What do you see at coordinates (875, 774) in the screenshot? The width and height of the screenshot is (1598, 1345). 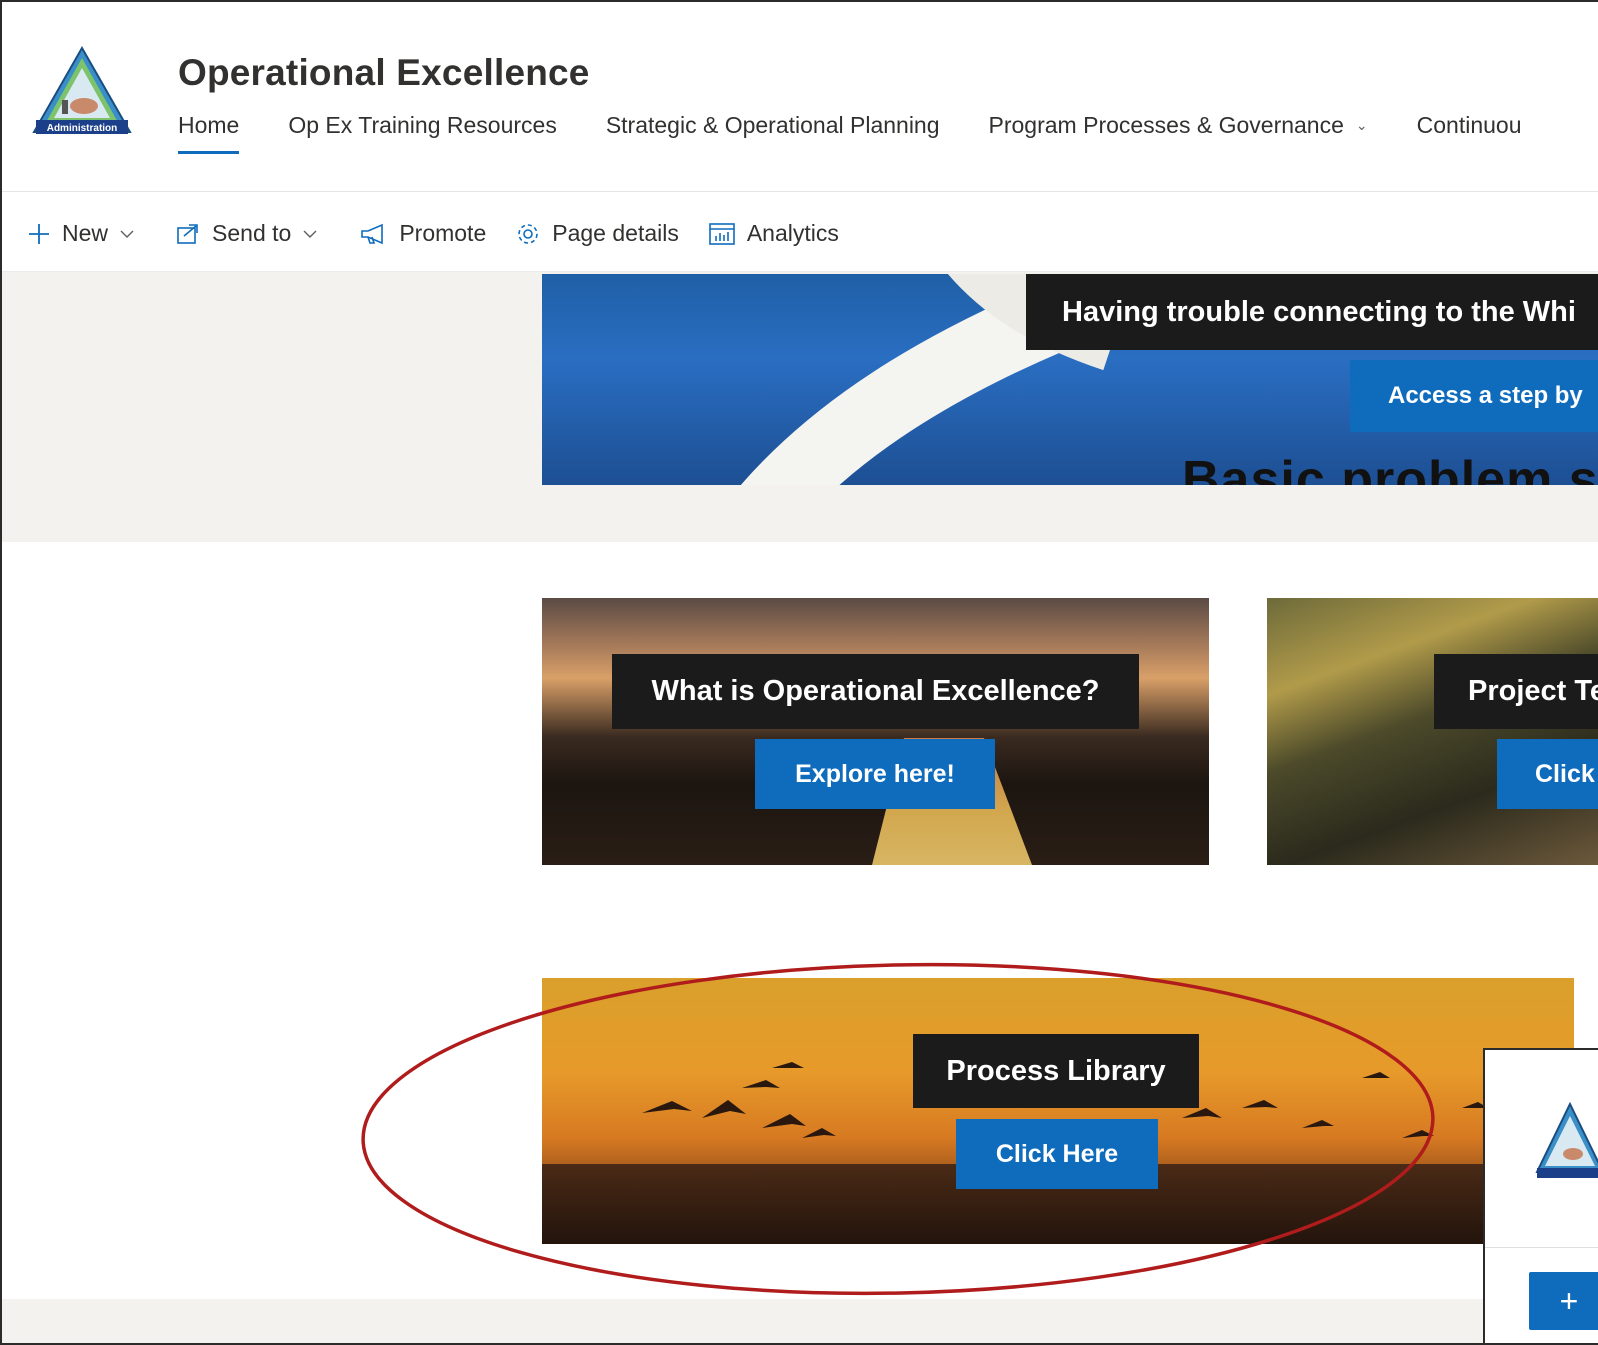 I see `explore-here-button: Explore here!` at bounding box center [875, 774].